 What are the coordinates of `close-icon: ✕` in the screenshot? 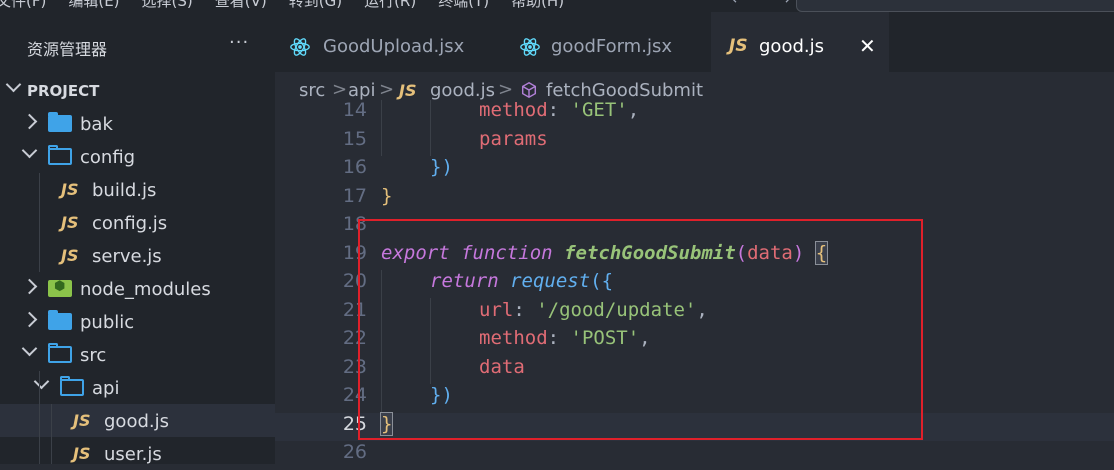 It's located at (867, 46).